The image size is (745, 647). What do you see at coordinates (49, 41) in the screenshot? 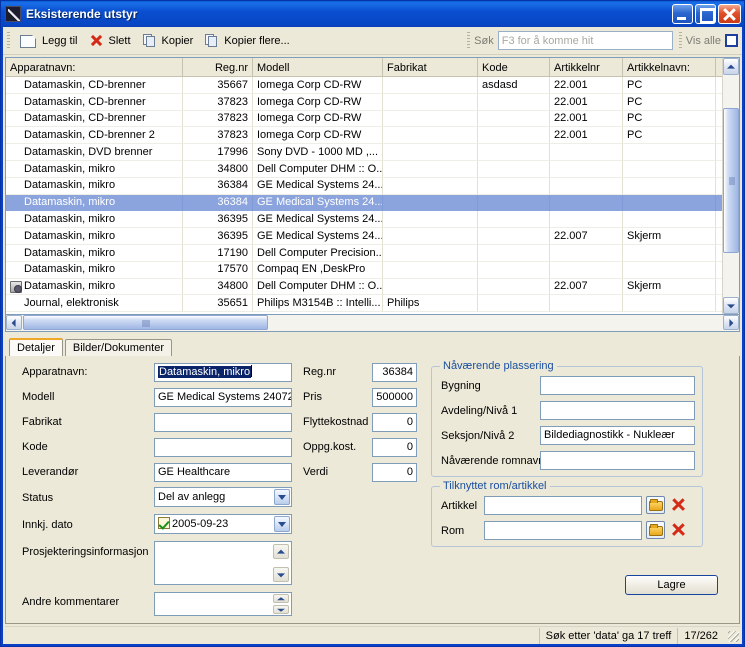
I see `add-button: Legg til` at bounding box center [49, 41].